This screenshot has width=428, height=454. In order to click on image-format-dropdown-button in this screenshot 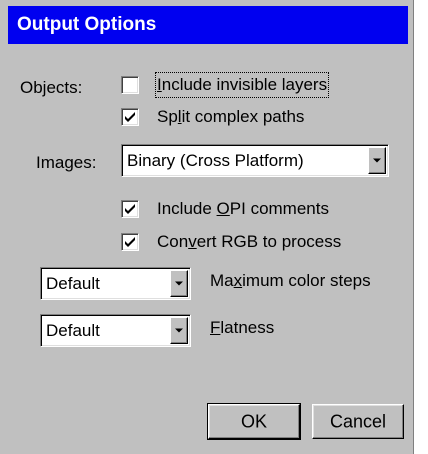, I will do `click(377, 160)`.